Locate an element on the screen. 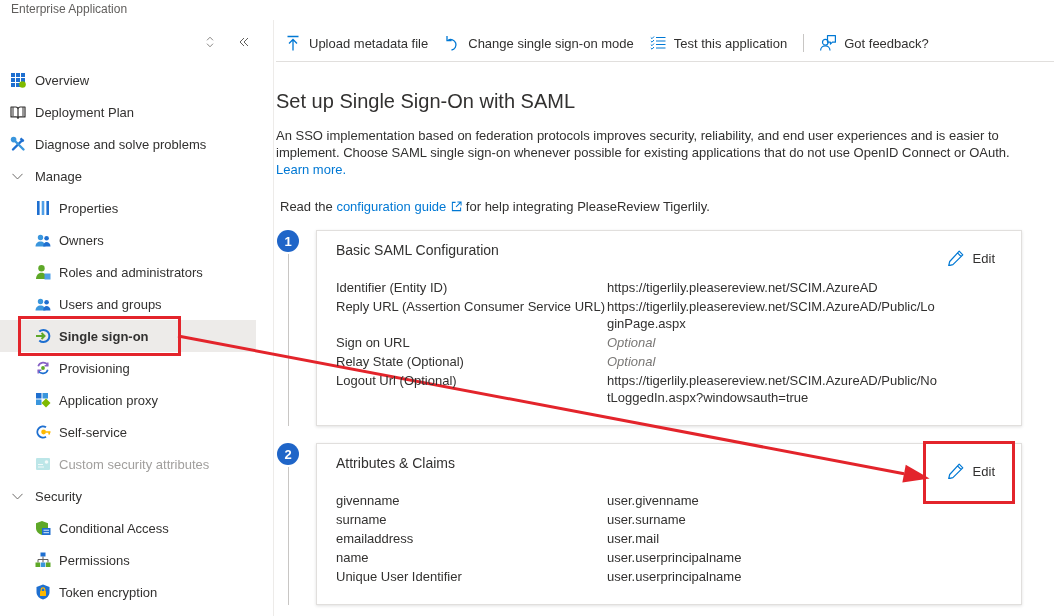 Image resolution: width=1054 pixels, height=616 pixels. bars-icon is located at coordinates (43, 208).